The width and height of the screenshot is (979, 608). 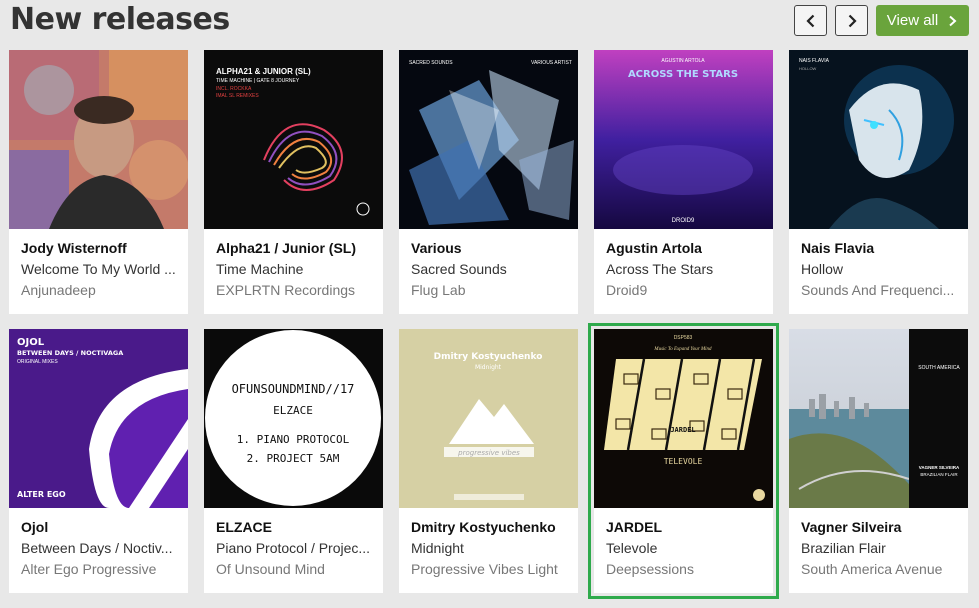 I want to click on release-card-9: DSP583 Music To Expand Your Mind JARDEL, so click(x=683, y=461).